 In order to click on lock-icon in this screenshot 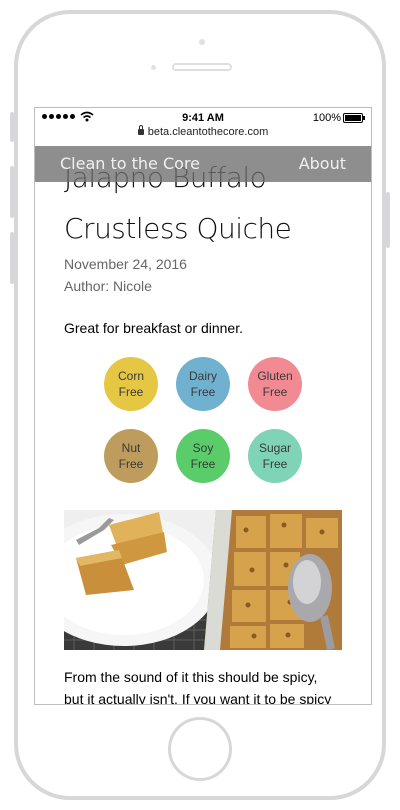, I will do `click(140, 130)`.